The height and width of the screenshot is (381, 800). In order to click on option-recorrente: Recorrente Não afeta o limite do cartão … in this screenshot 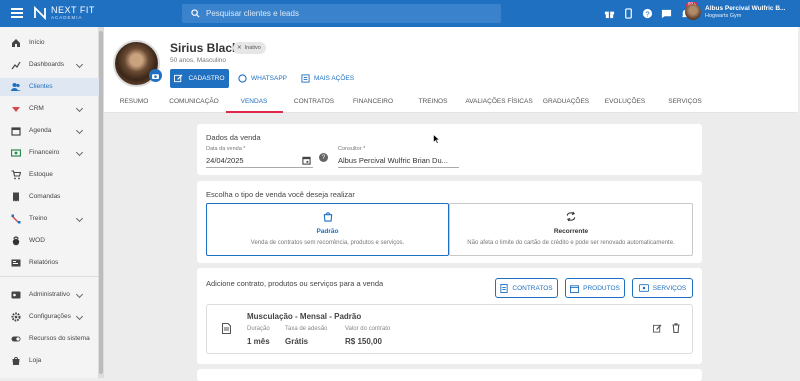, I will do `click(571, 229)`.